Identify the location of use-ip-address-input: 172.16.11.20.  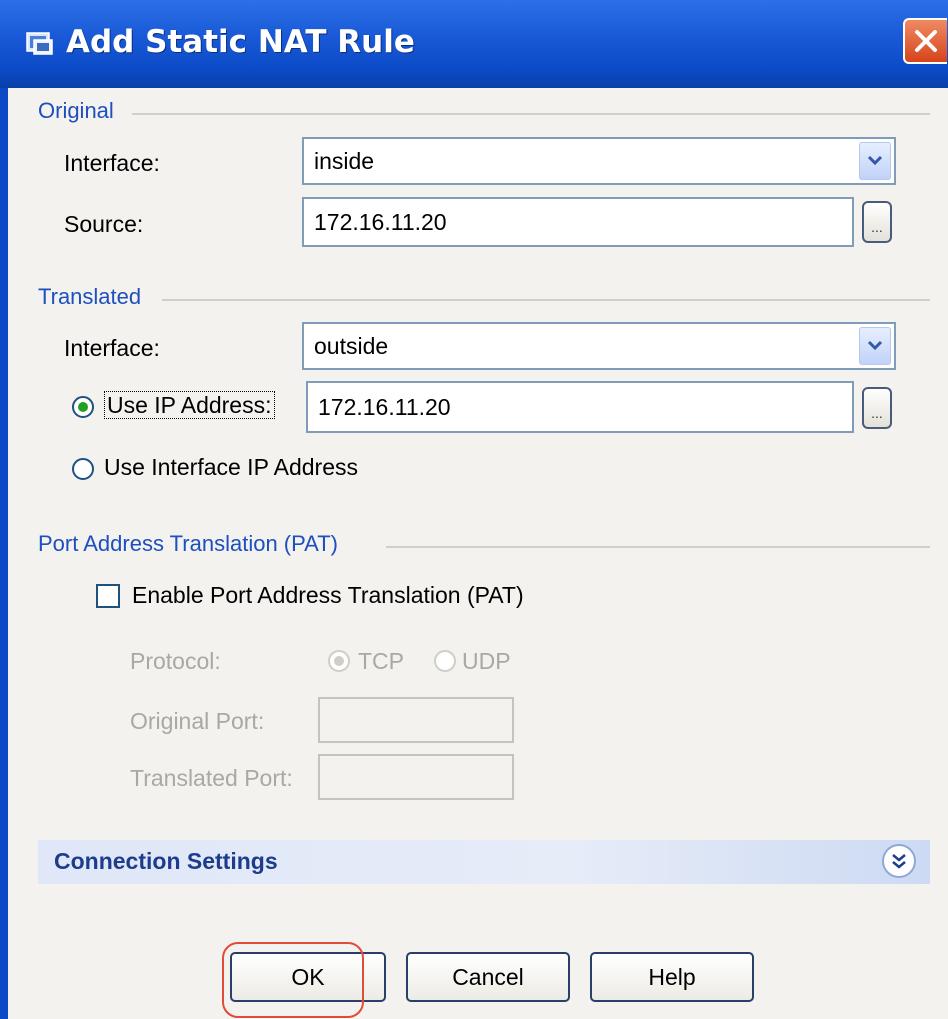
(580, 407).